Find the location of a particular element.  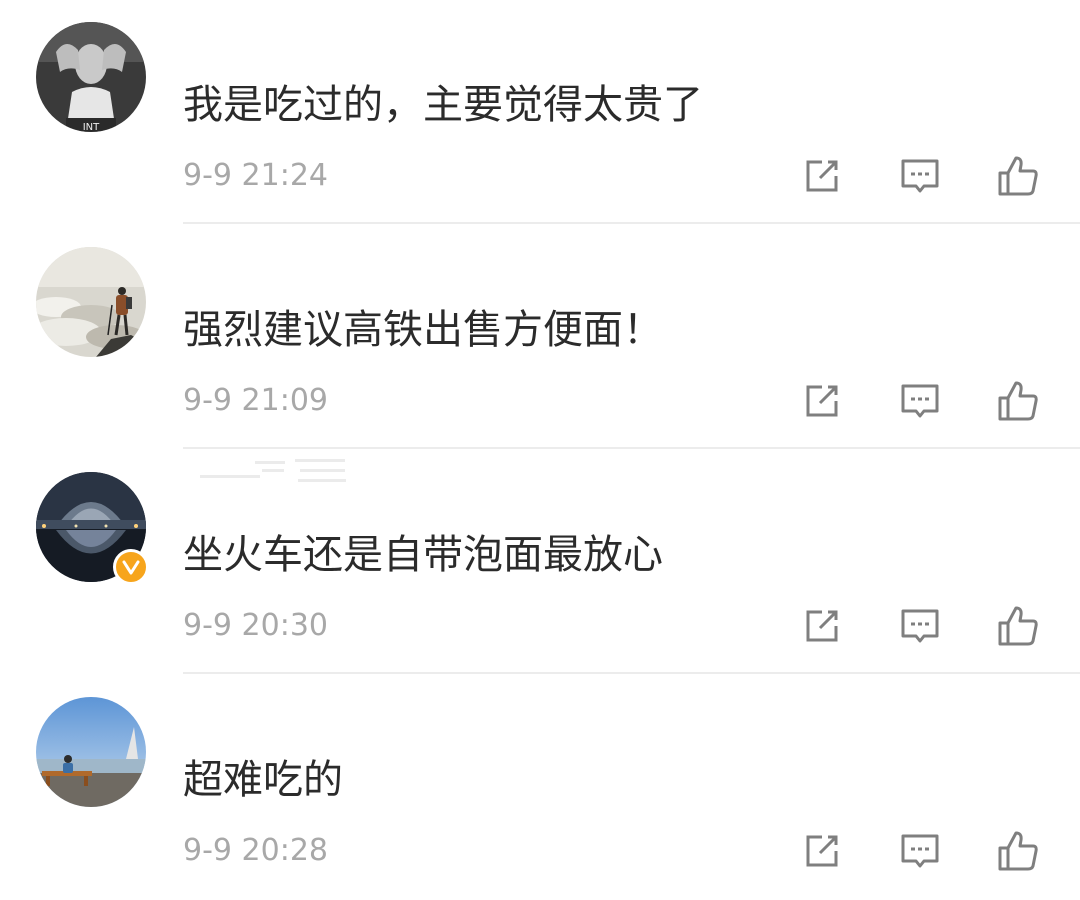

verified-badge is located at coordinates (131, 567).